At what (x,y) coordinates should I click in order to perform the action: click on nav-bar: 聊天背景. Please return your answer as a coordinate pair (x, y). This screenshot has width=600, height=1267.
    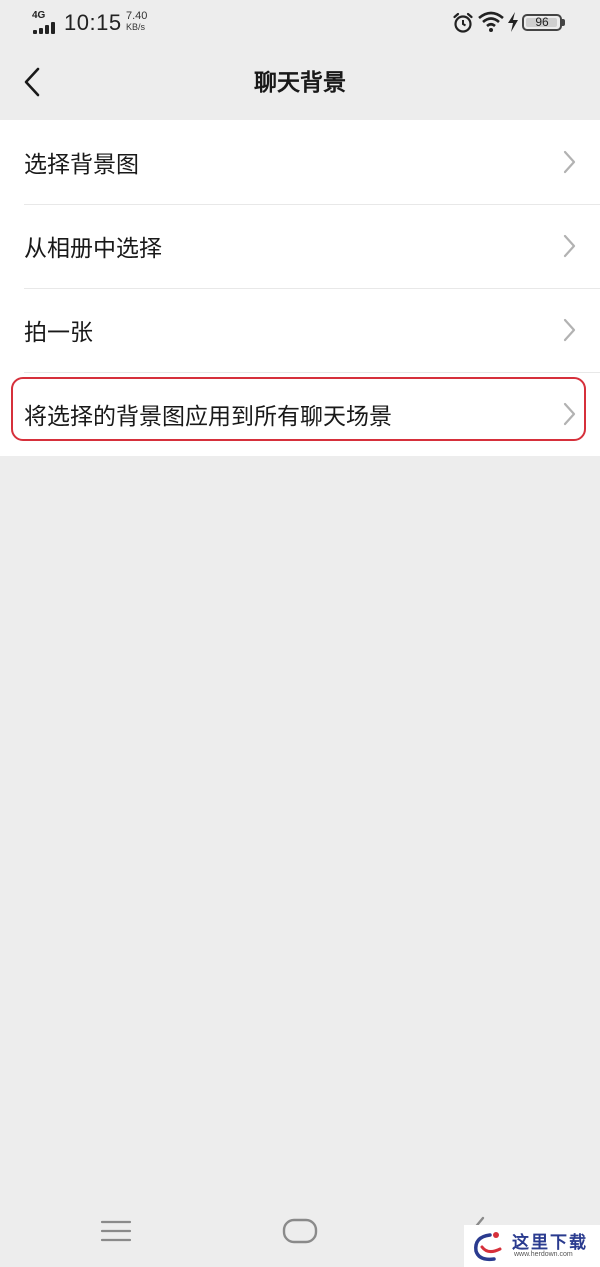
    Looking at the image, I should click on (300, 83).